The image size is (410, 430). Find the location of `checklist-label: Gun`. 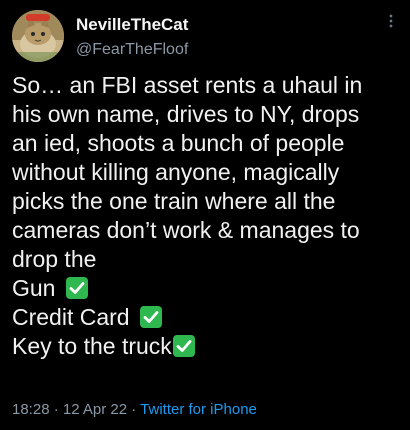

checklist-label: Gun is located at coordinates (34, 288).